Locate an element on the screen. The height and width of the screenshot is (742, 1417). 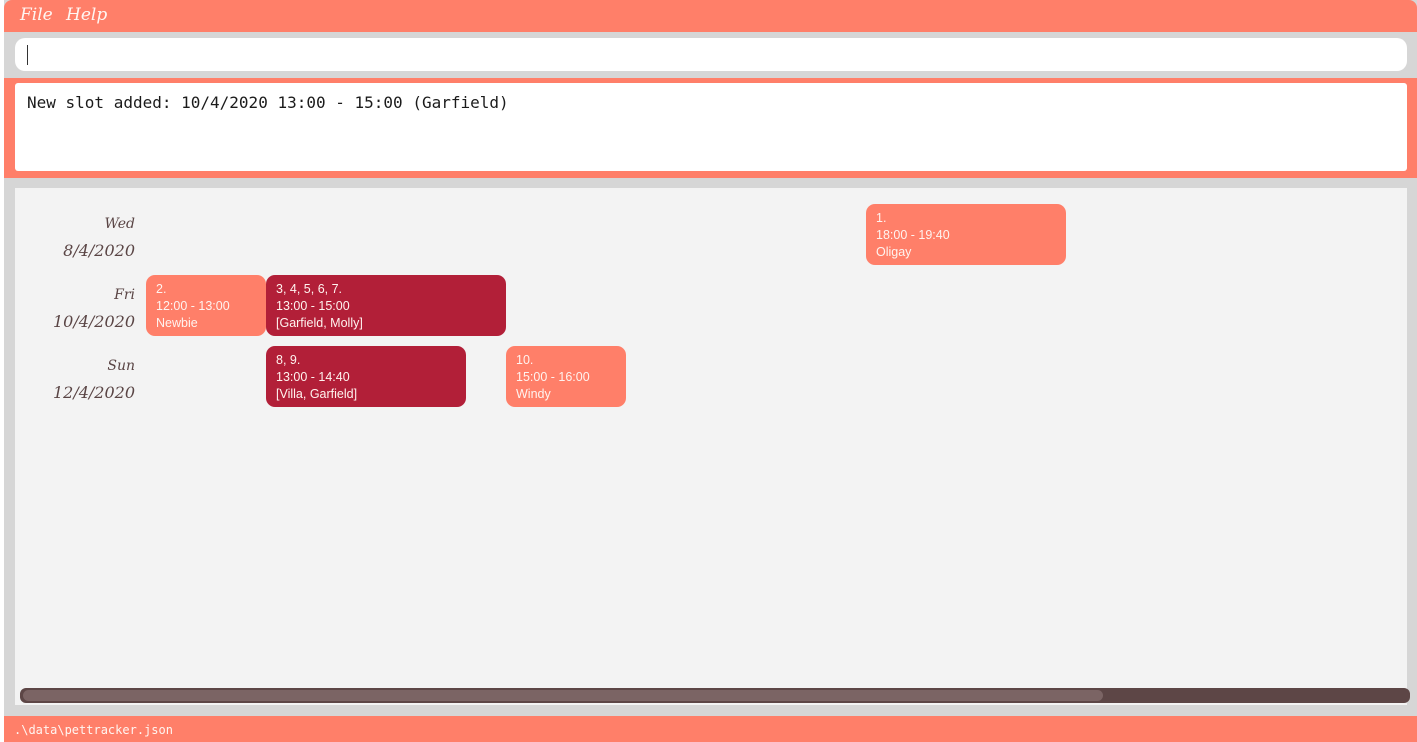
day-label-wed: Wed 8/4/2020 is located at coordinates (75, 244).